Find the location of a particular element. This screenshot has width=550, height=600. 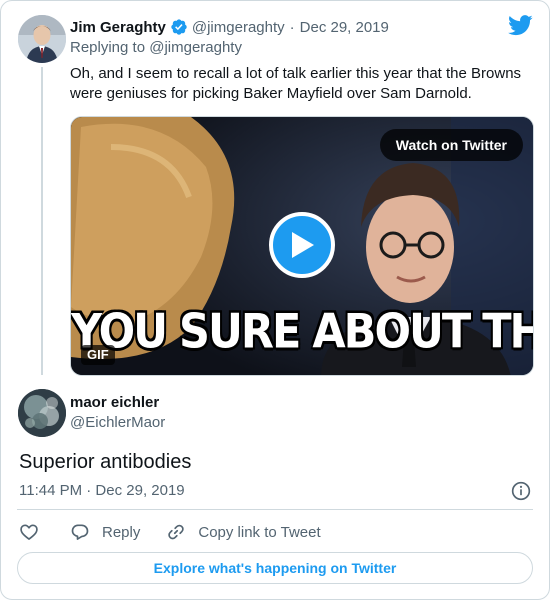

divider is located at coordinates (275, 509).